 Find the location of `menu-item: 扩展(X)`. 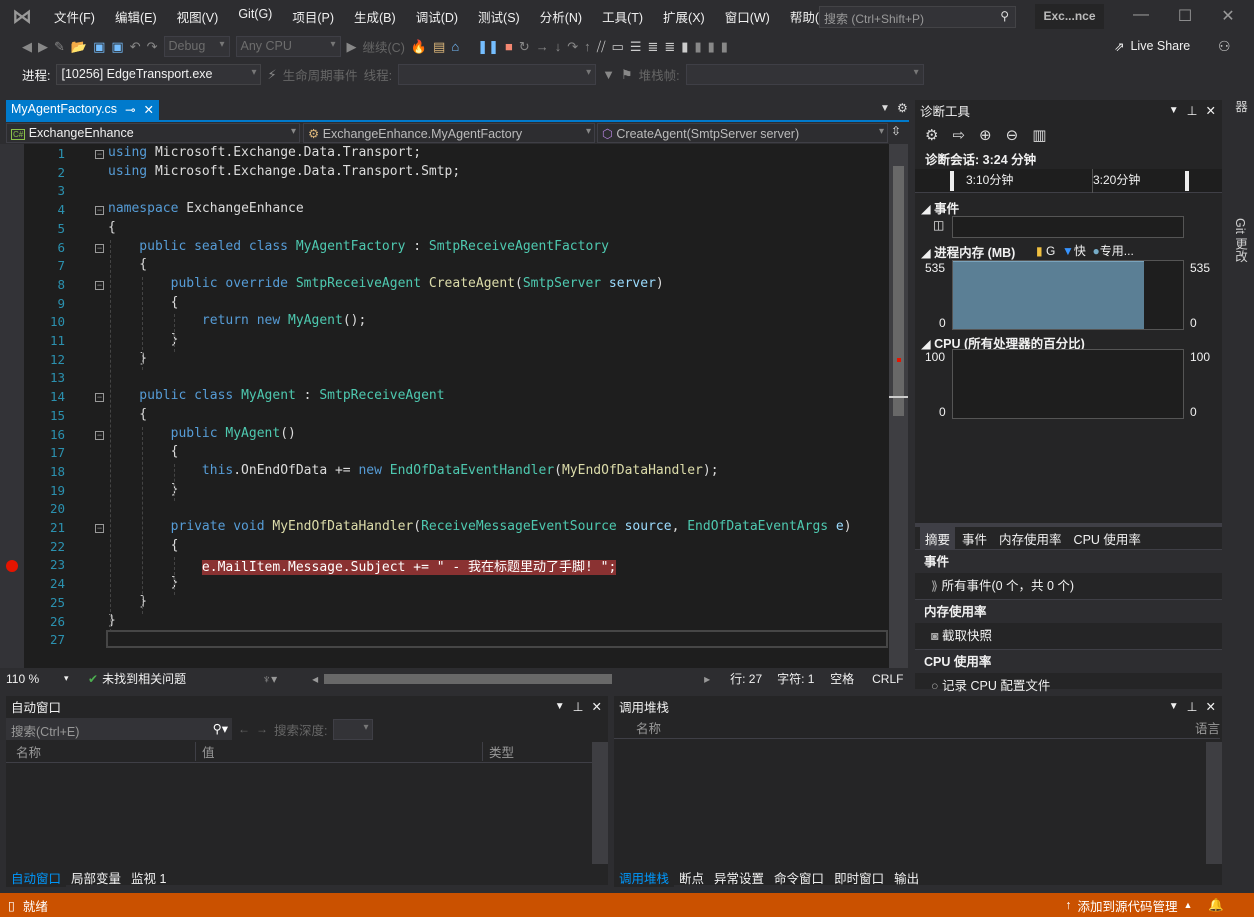

menu-item: 扩展(X) is located at coordinates (684, 16).